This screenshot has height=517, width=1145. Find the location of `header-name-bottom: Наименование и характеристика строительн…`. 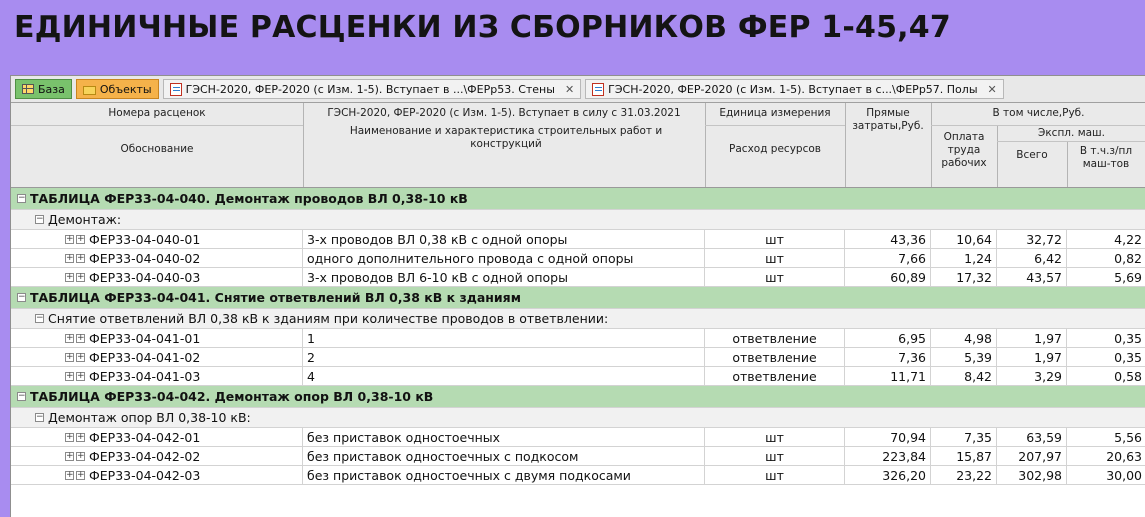

header-name-bottom: Наименование и характеристика строительн… is located at coordinates (506, 138).